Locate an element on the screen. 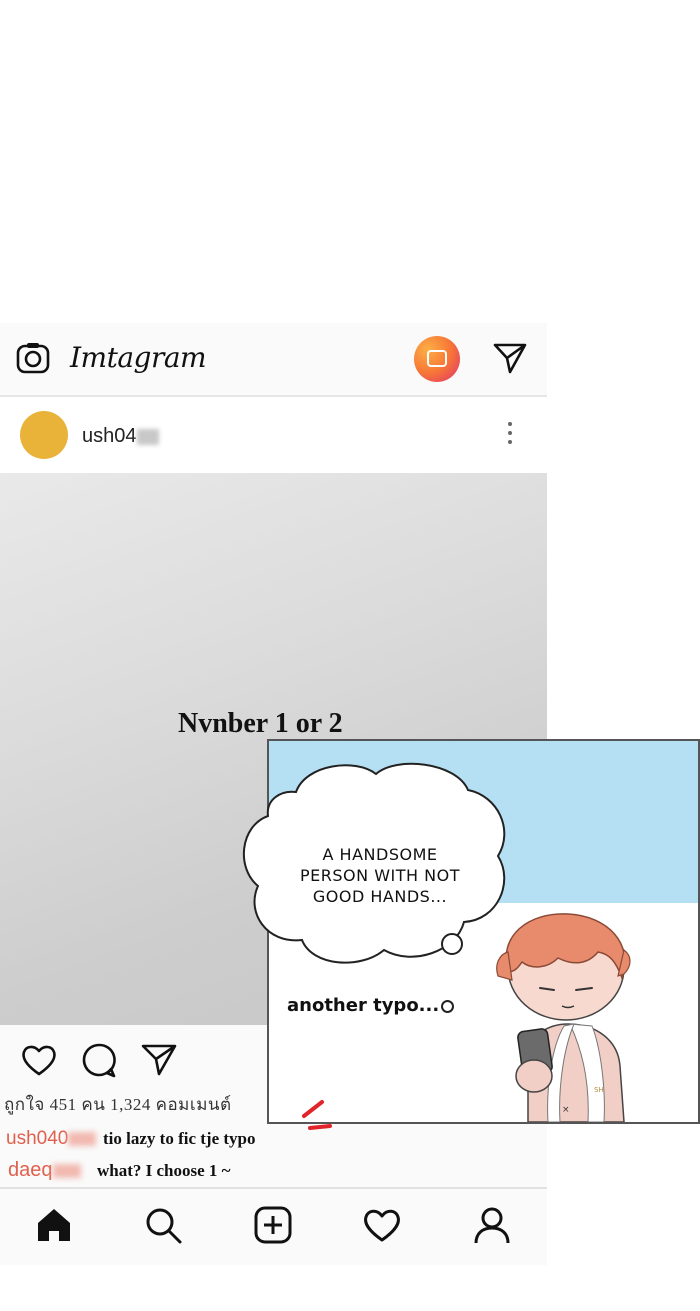 Image resolution: width=700 pixels, height=1311 pixels. comment-text: tio lazy to fic tje typo is located at coordinates (179, 1138).